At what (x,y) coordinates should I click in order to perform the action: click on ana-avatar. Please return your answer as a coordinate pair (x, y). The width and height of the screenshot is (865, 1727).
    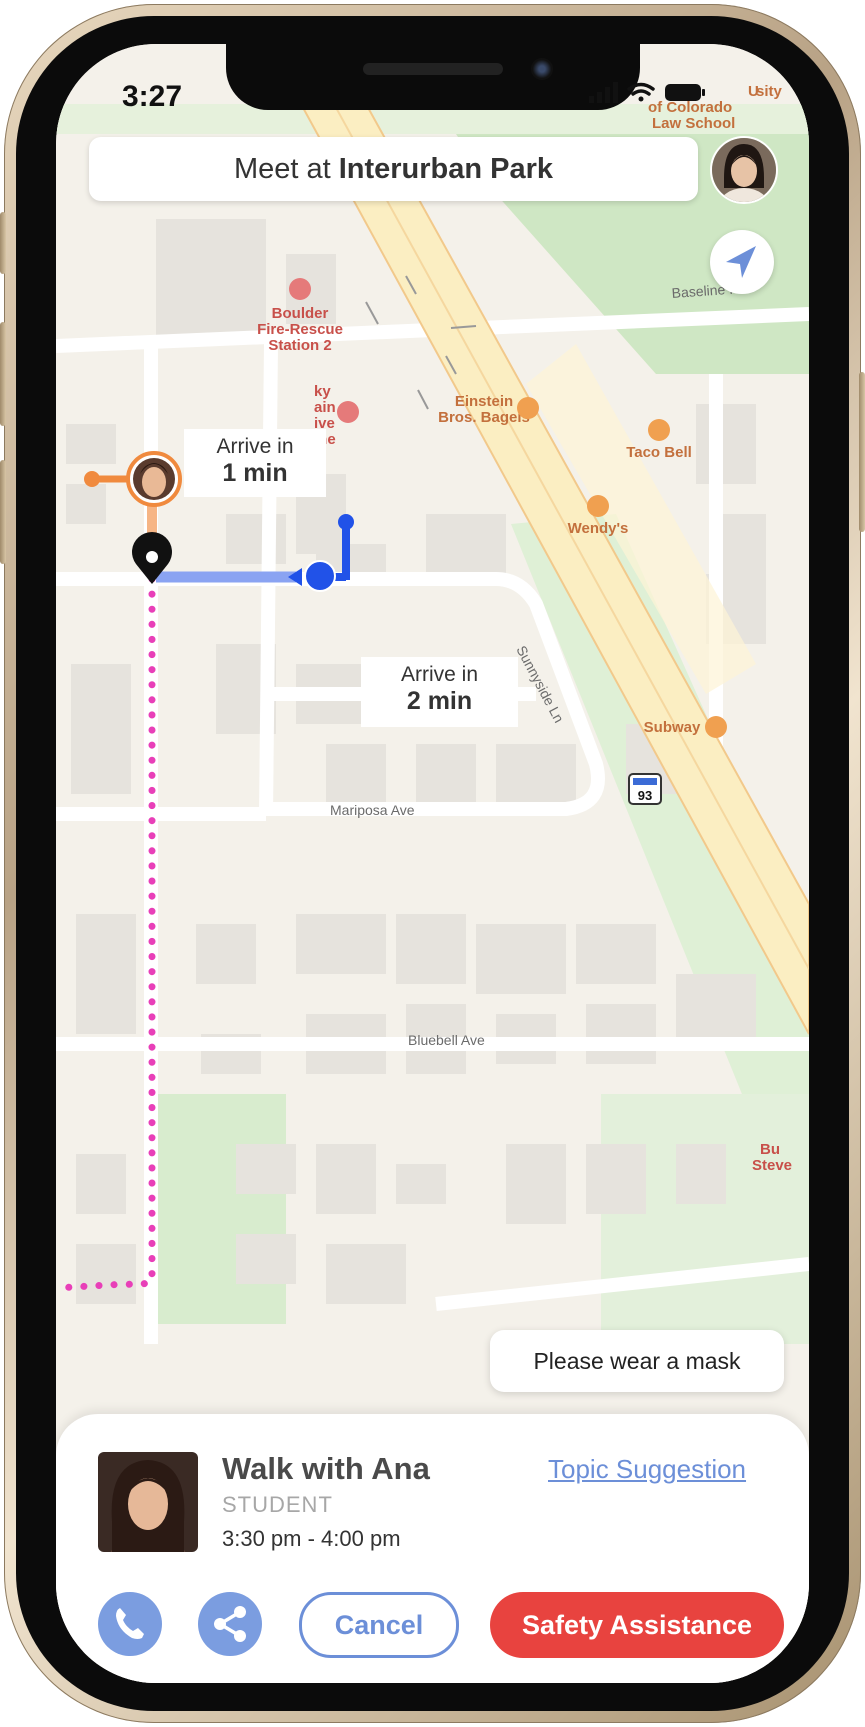
    Looking at the image, I should click on (148, 1502).